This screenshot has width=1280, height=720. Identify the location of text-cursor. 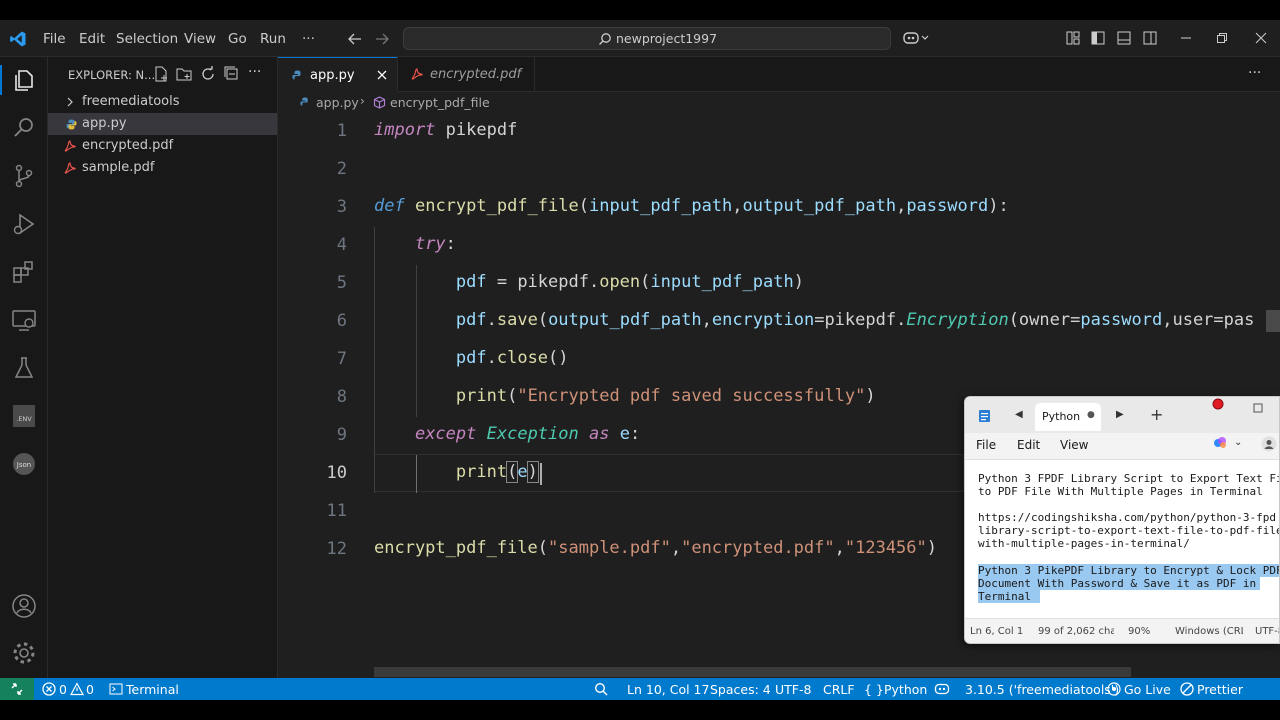
(541, 474).